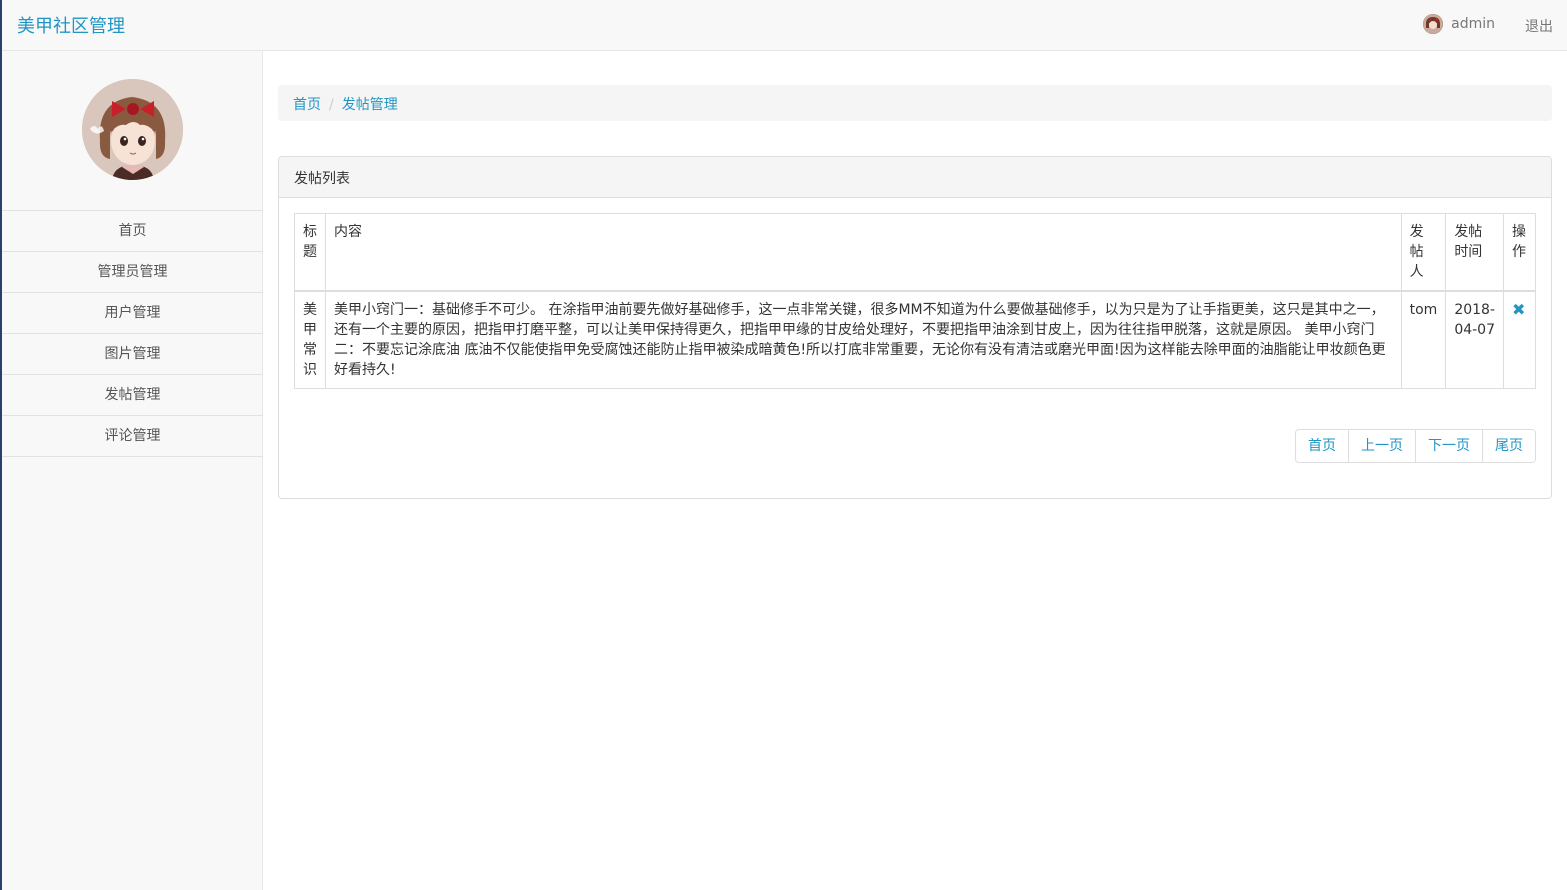  Describe the element at coordinates (1519, 252) in the screenshot. I see `header-action: 操作` at that location.